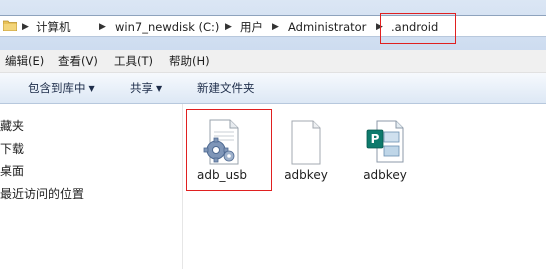  I want to click on include-in-library-button: 包含到库中 ▼, so click(61, 88).